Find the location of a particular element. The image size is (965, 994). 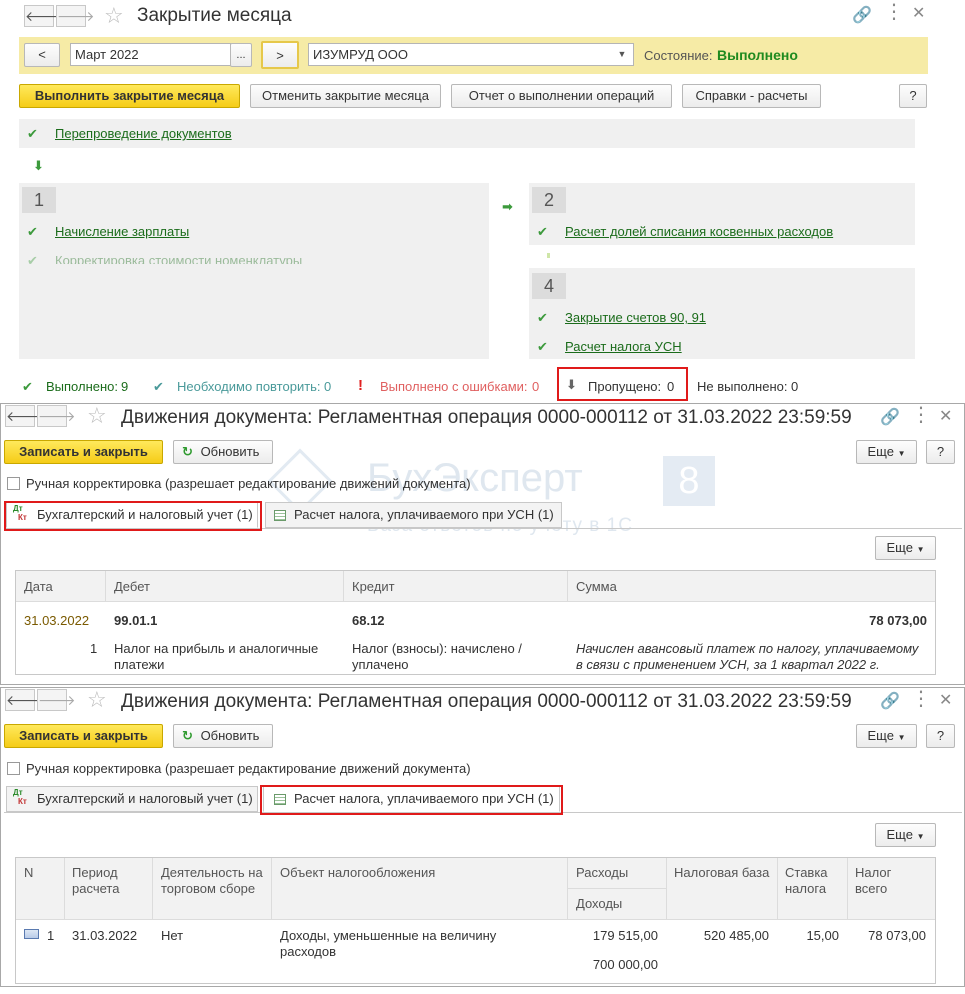

row-credit: 68.12 is located at coordinates (368, 620).